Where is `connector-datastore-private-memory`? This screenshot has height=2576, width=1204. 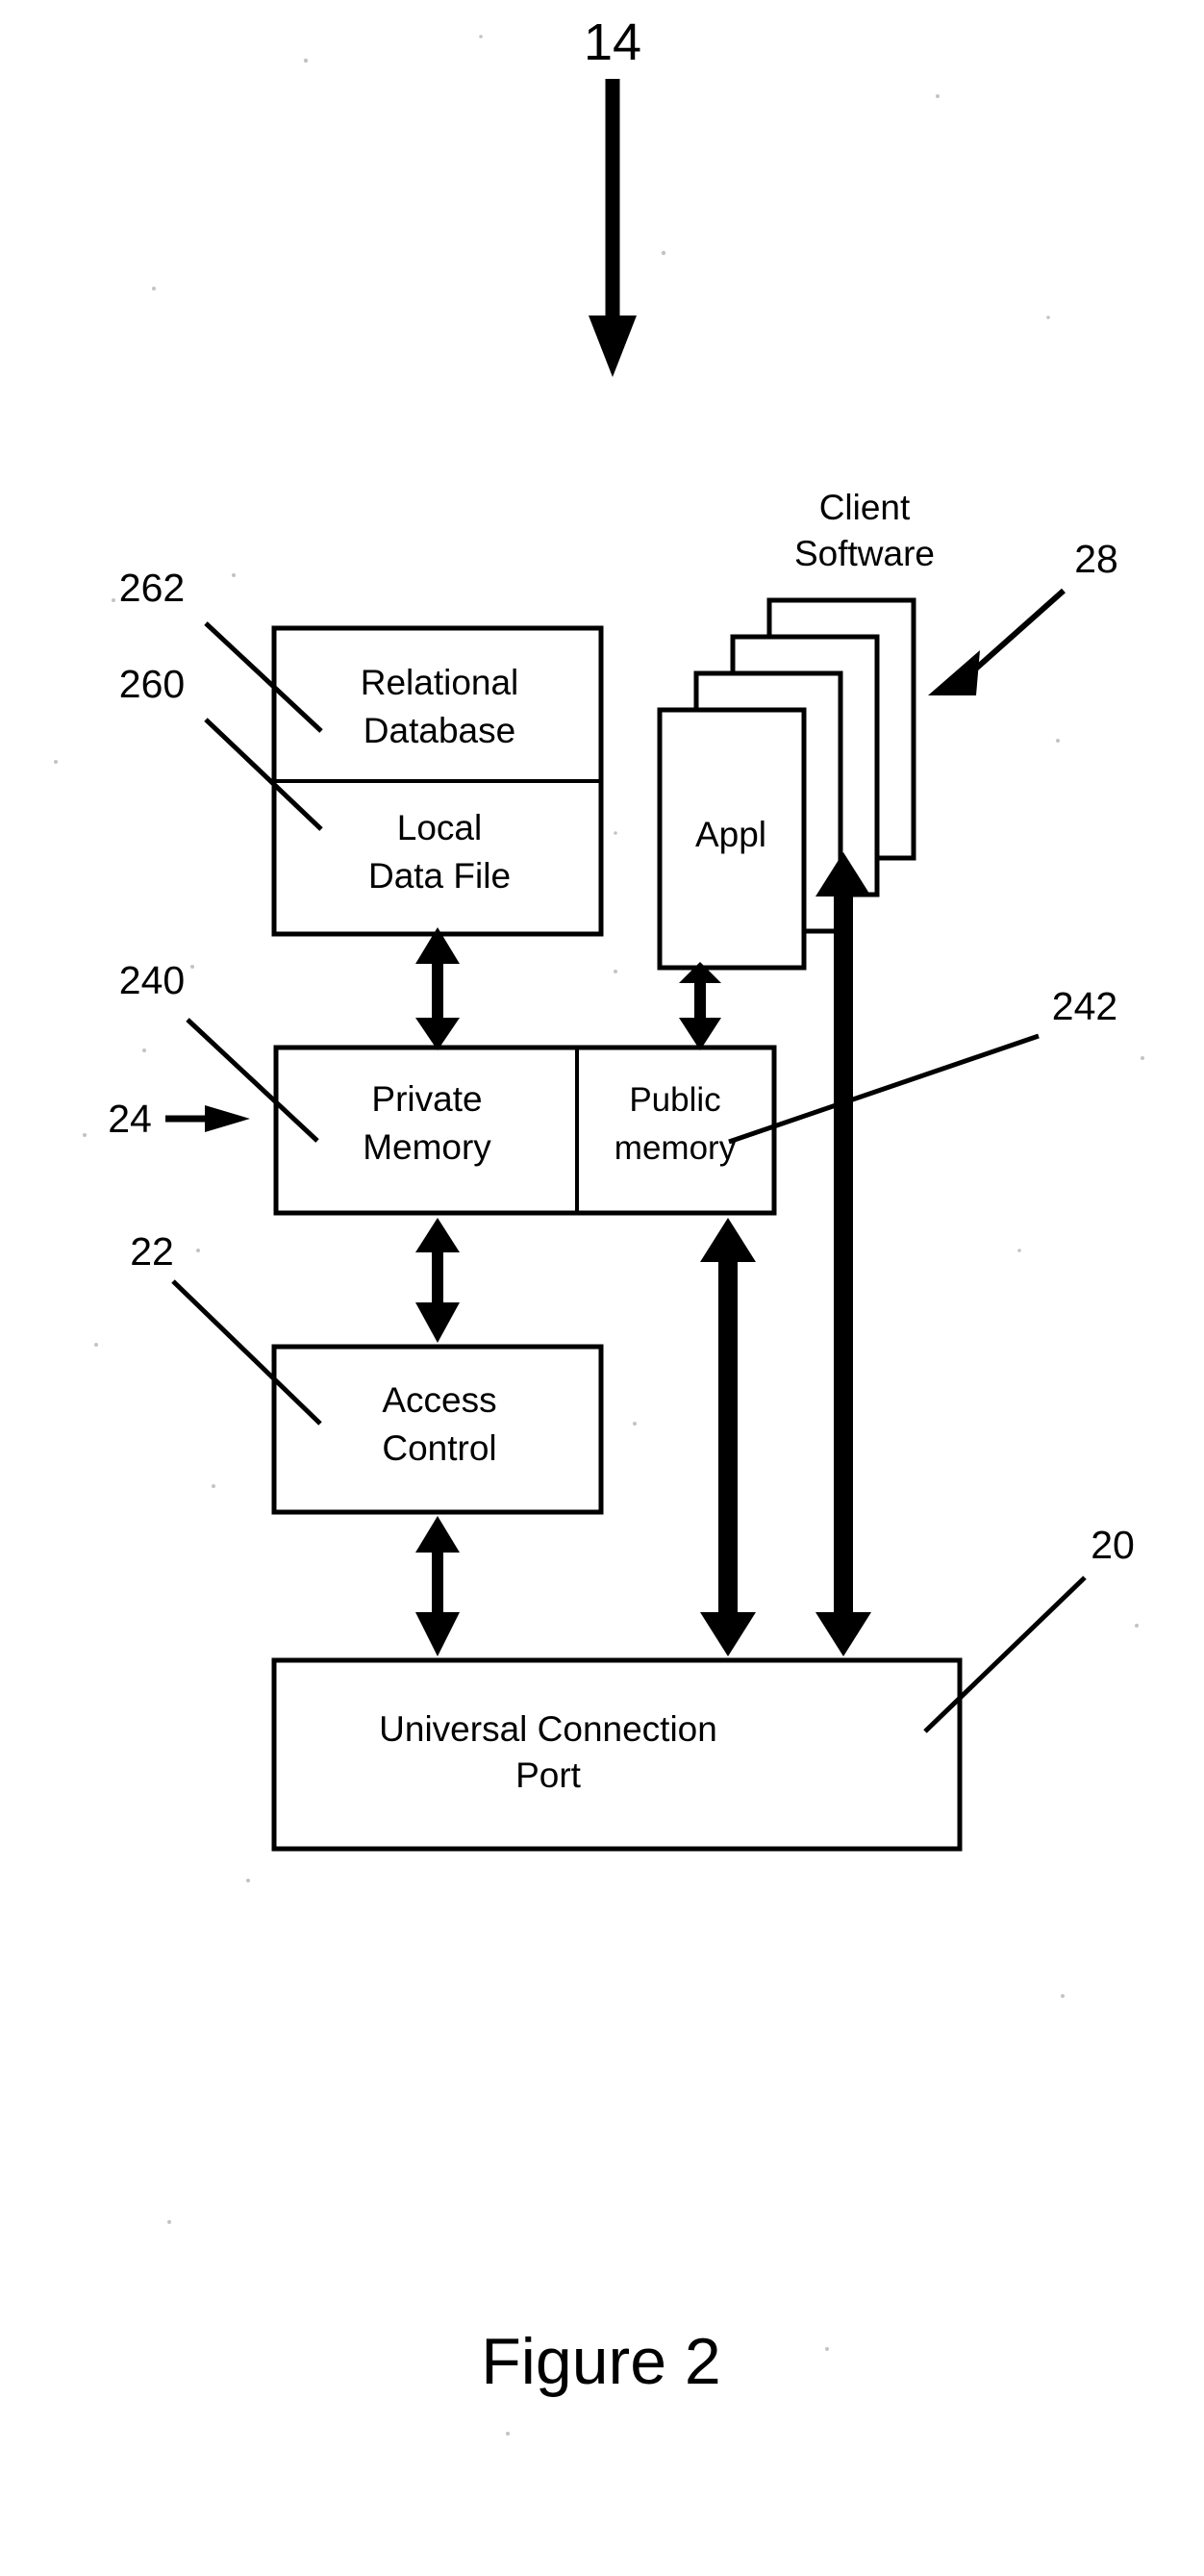 connector-datastore-private-memory is located at coordinates (437, 988).